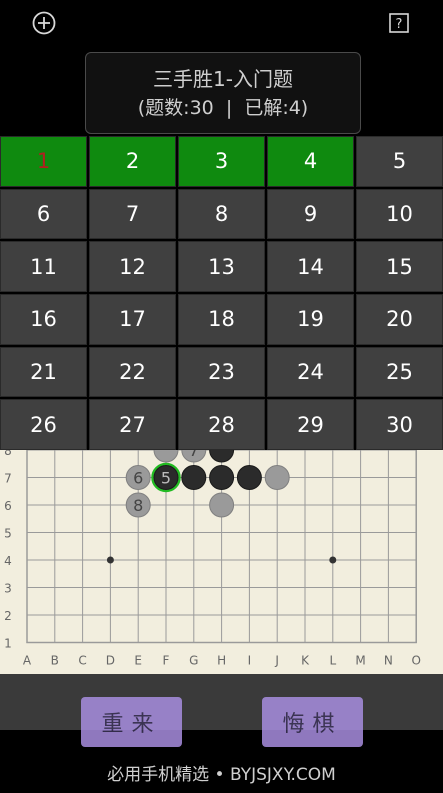 This screenshot has height=793, width=443. What do you see at coordinates (43, 161) in the screenshot?
I see `level-cell-1: 1` at bounding box center [43, 161].